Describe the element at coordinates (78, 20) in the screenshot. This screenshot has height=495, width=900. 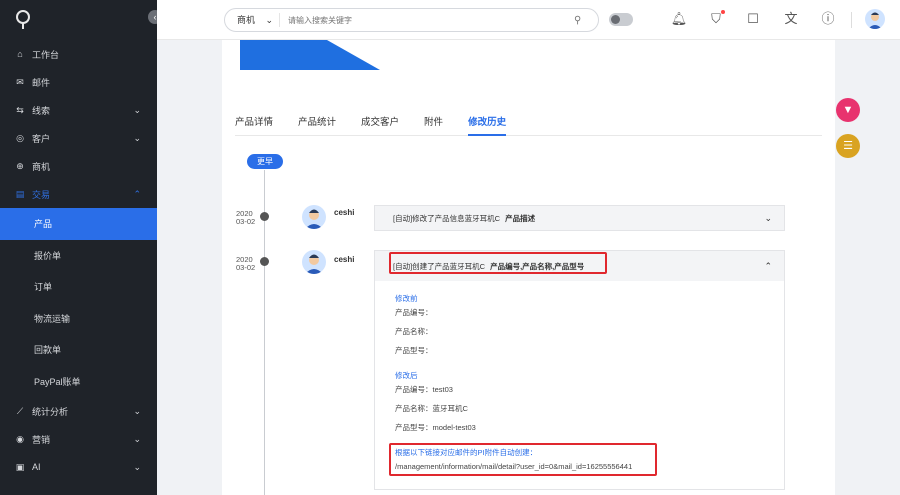
I see `logo` at that location.